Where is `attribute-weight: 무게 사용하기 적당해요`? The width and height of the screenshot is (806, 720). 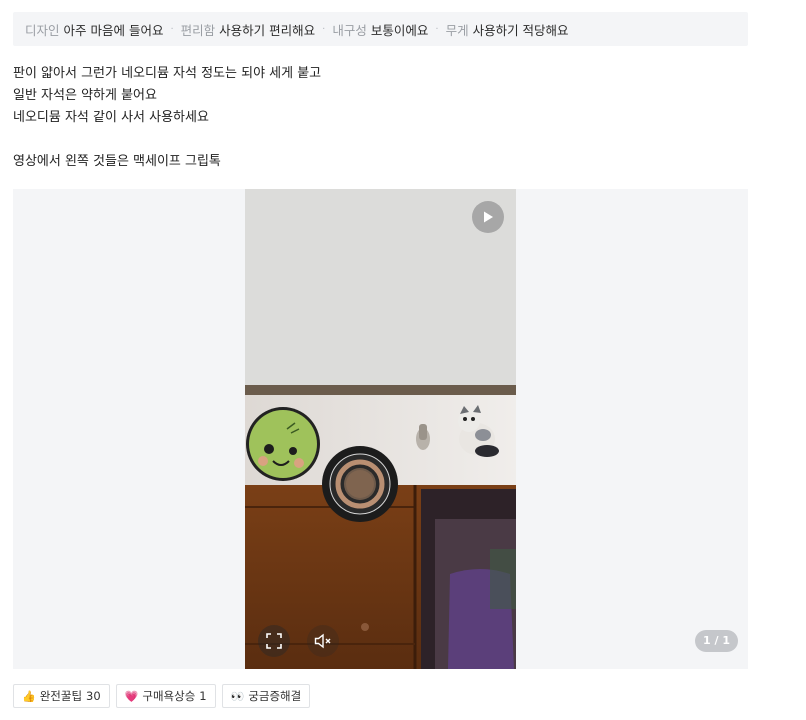
attribute-weight: 무게 사용하기 적당해요 is located at coordinates (507, 29).